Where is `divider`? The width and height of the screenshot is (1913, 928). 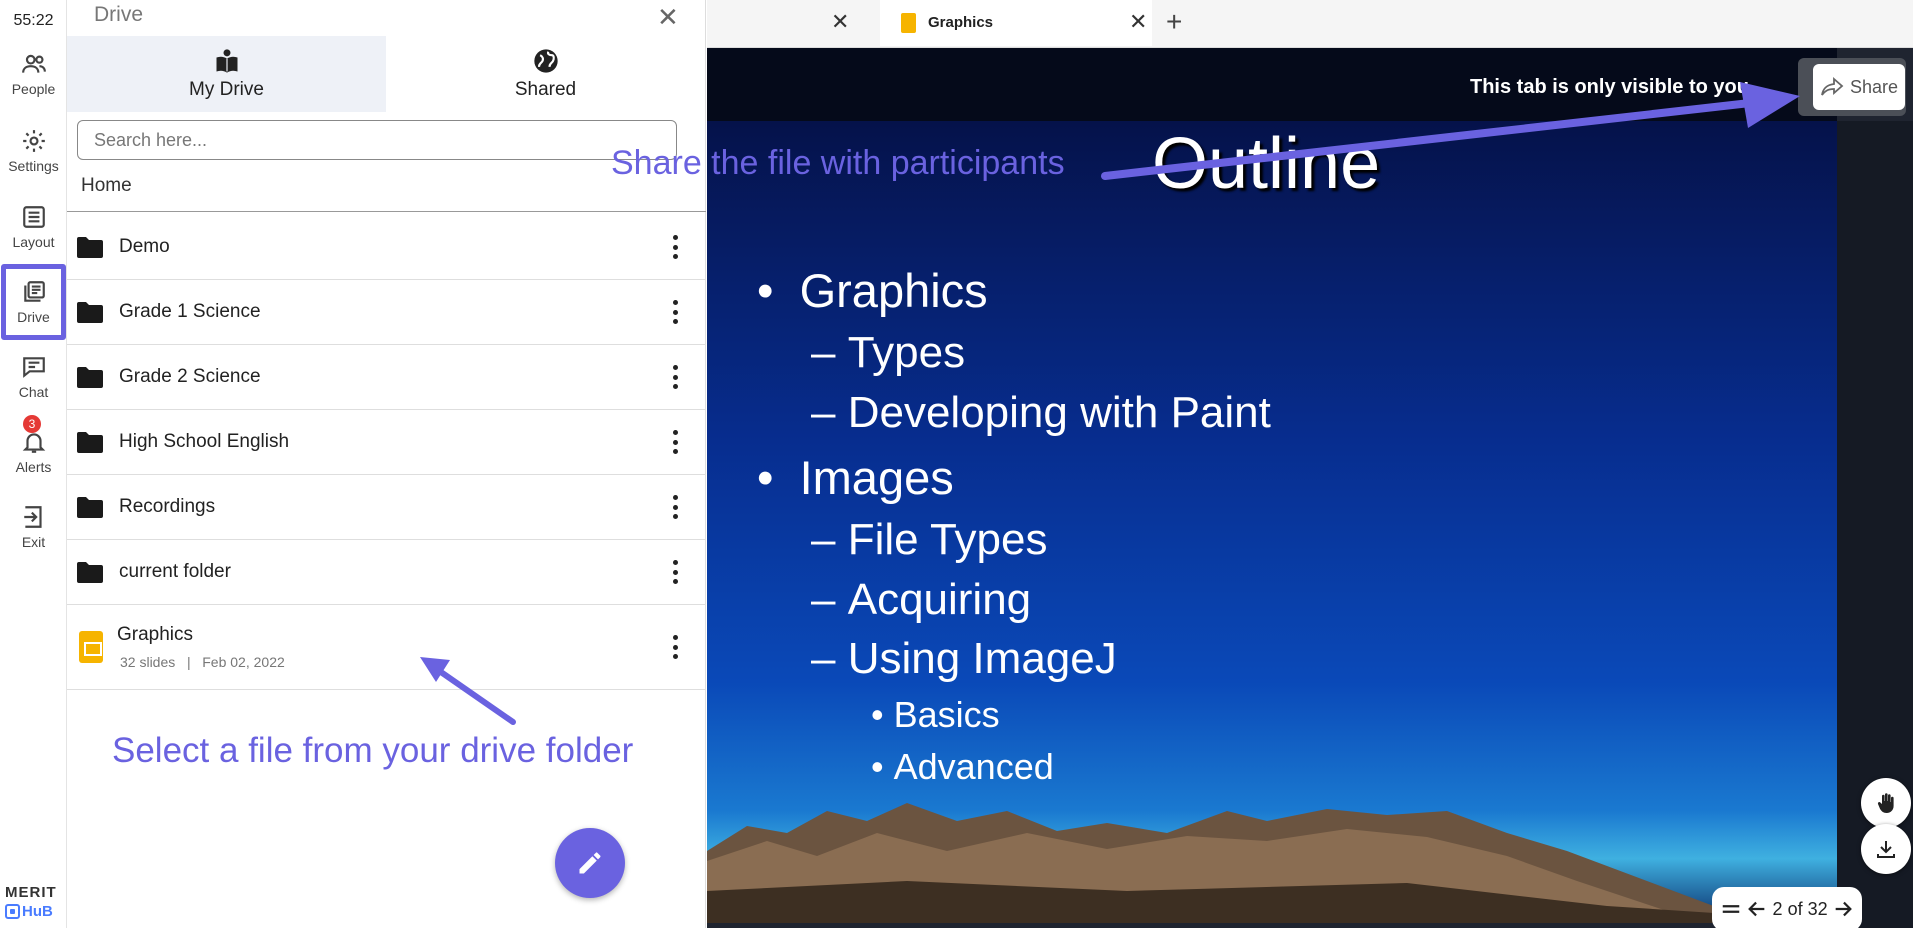
divider is located at coordinates (386, 211).